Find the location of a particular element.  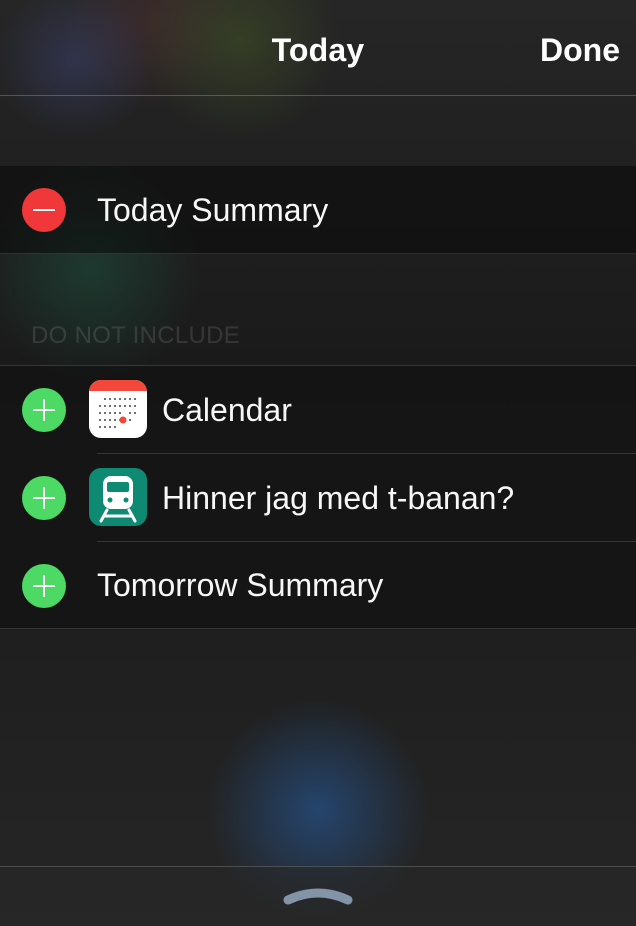

minus-icon is located at coordinates (44, 210).